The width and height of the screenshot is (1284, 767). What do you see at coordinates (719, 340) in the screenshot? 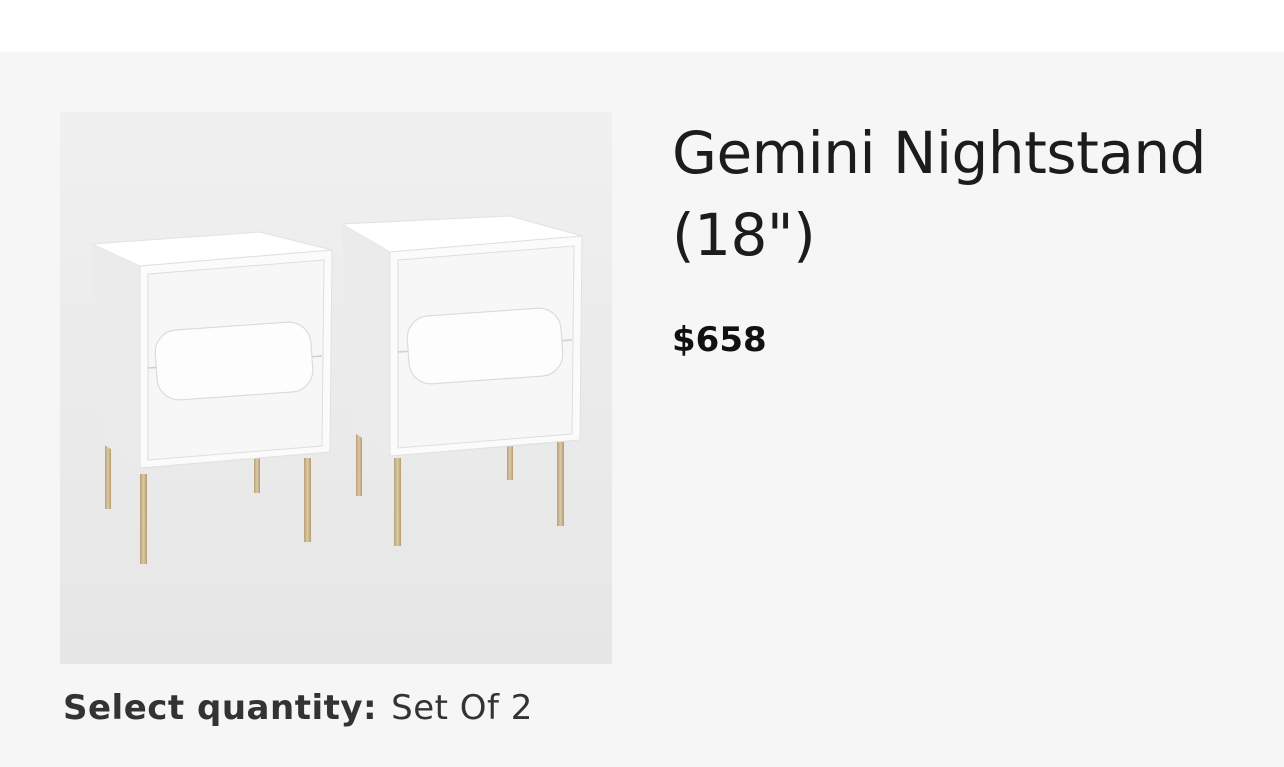
I see `product-price: $658` at bounding box center [719, 340].